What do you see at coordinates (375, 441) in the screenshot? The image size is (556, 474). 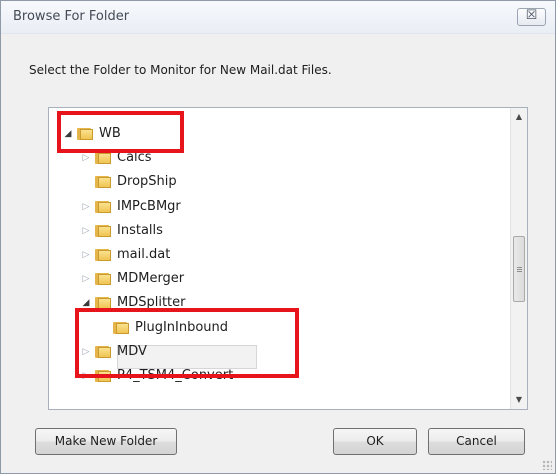 I see `ok-button: OK` at bounding box center [375, 441].